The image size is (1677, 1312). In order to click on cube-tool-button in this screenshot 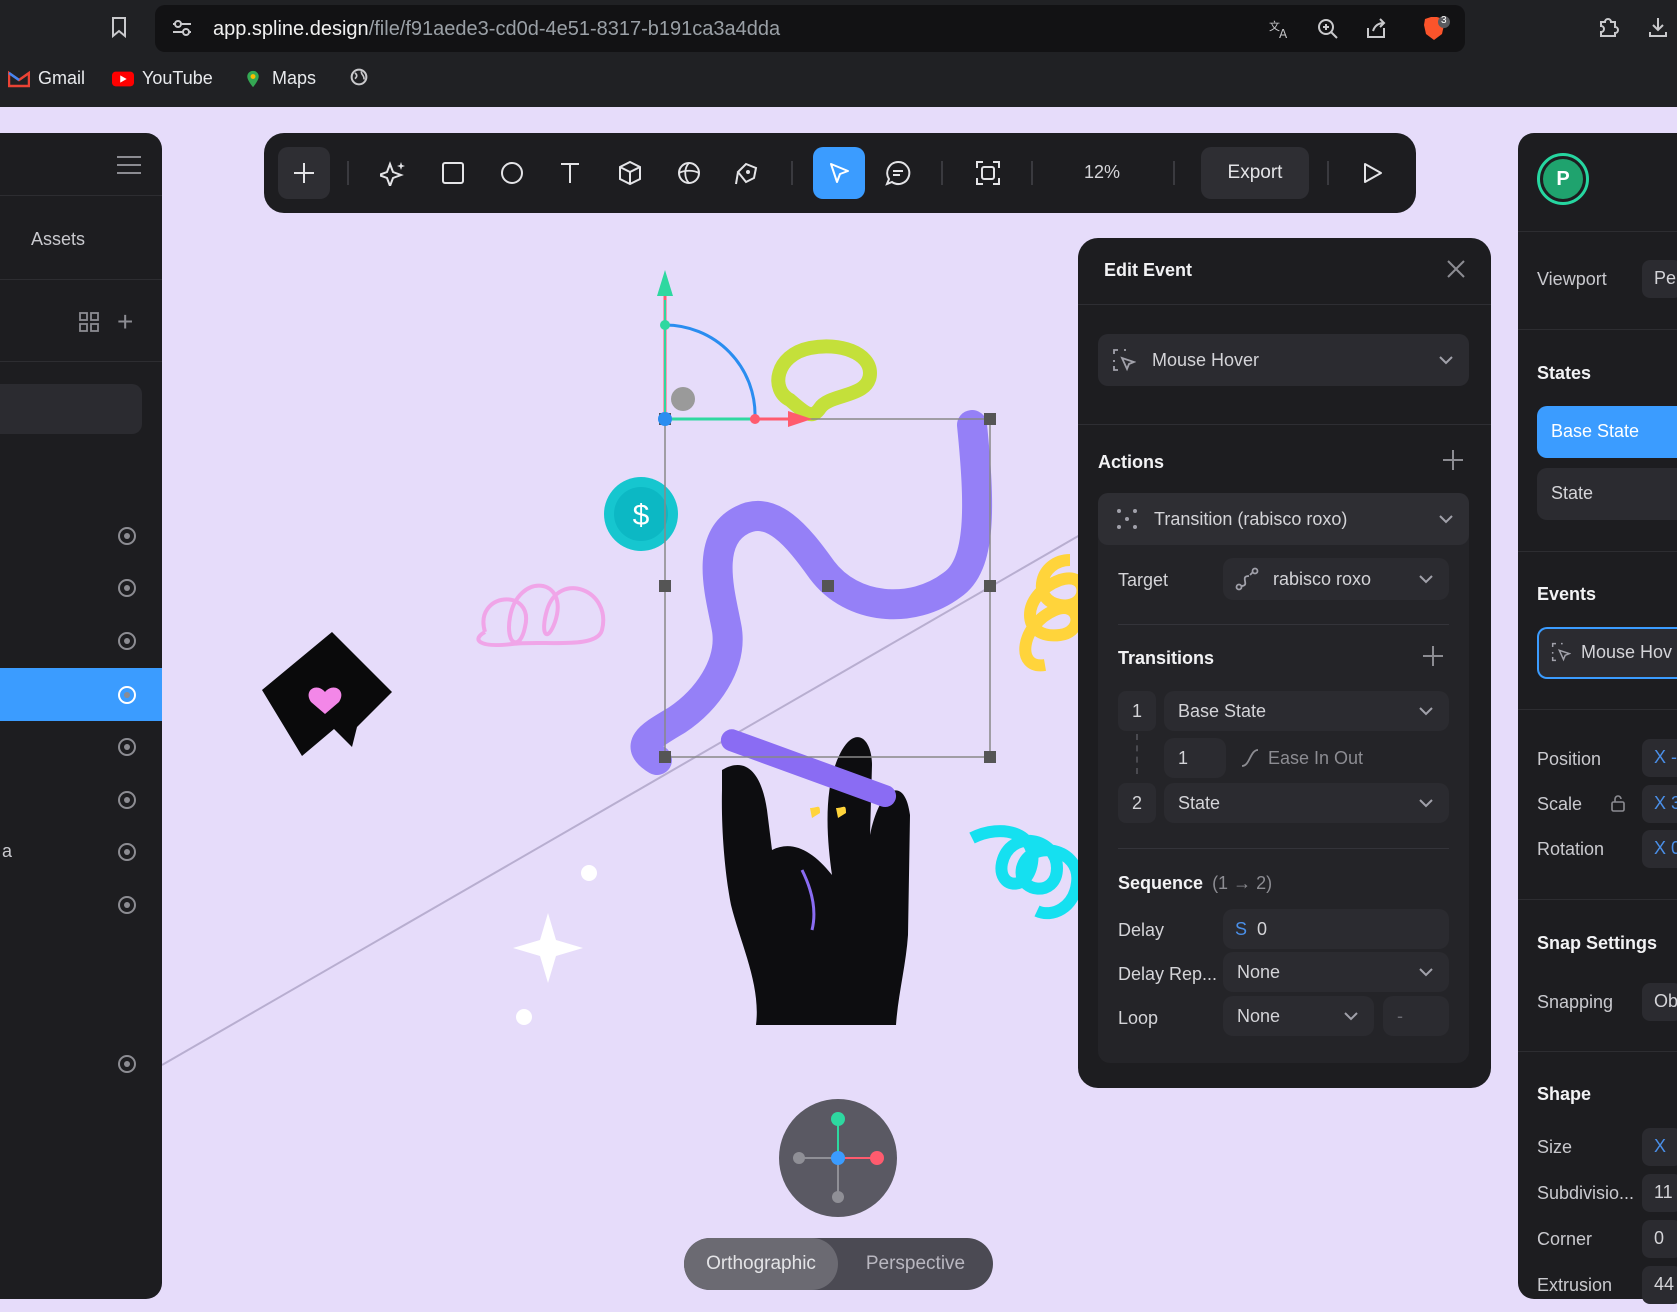, I will do `click(630, 173)`.